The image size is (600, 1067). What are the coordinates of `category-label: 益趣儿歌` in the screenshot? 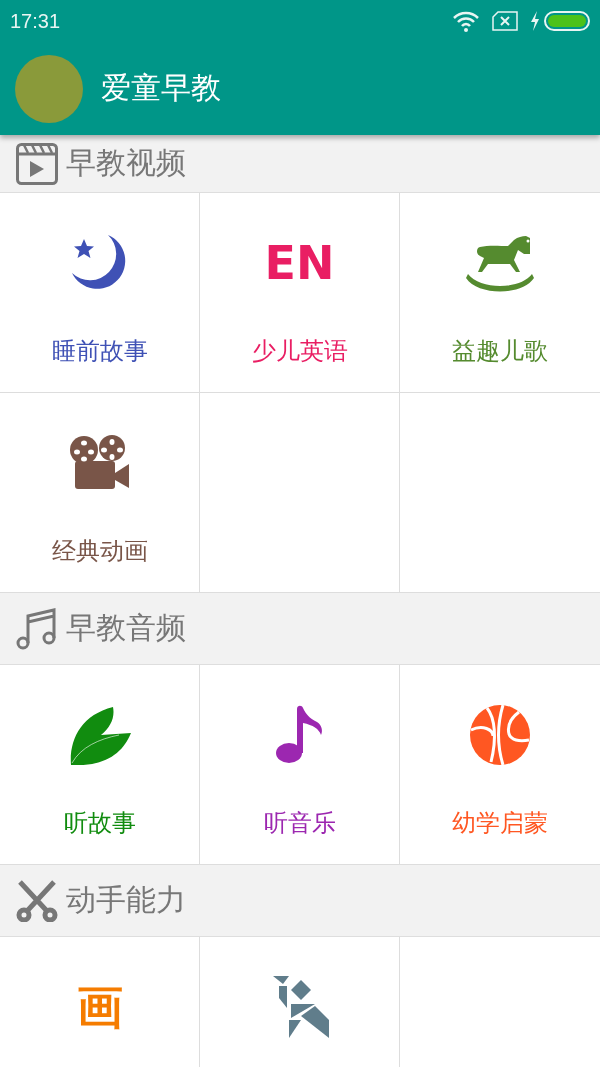 It's located at (500, 351).